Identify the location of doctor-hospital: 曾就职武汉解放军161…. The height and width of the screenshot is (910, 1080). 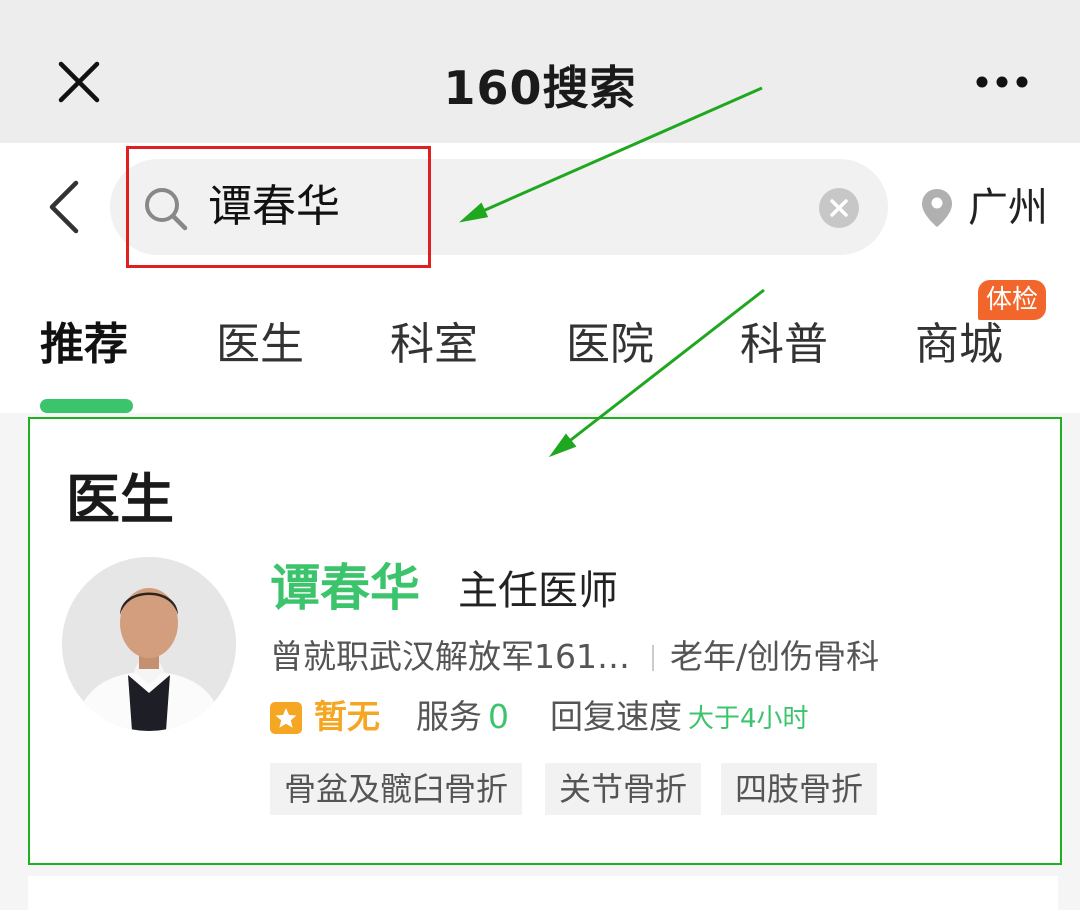
(450, 656).